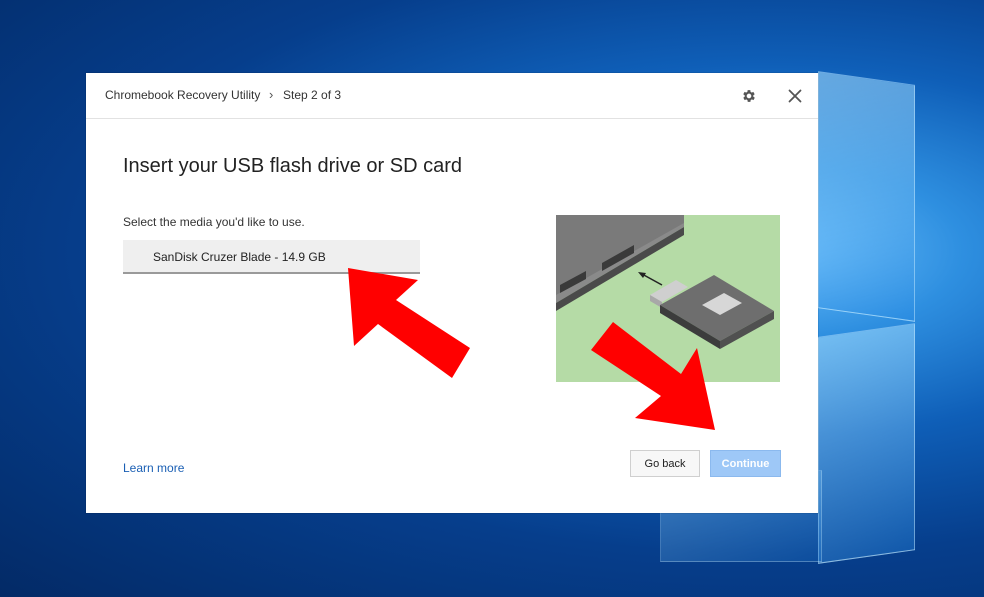  I want to click on breadcrumb-app-title: Chromebook Recovery Utility, so click(183, 95).